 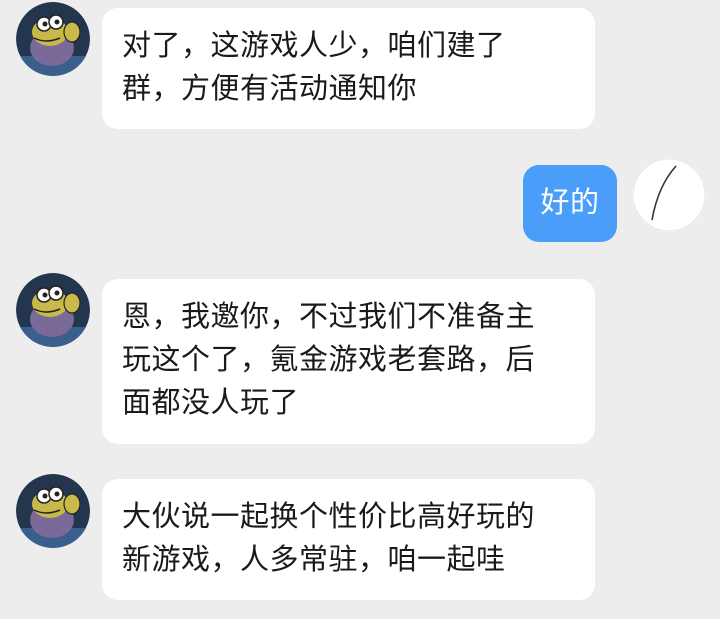 I want to click on message-text: 好的, so click(x=570, y=202).